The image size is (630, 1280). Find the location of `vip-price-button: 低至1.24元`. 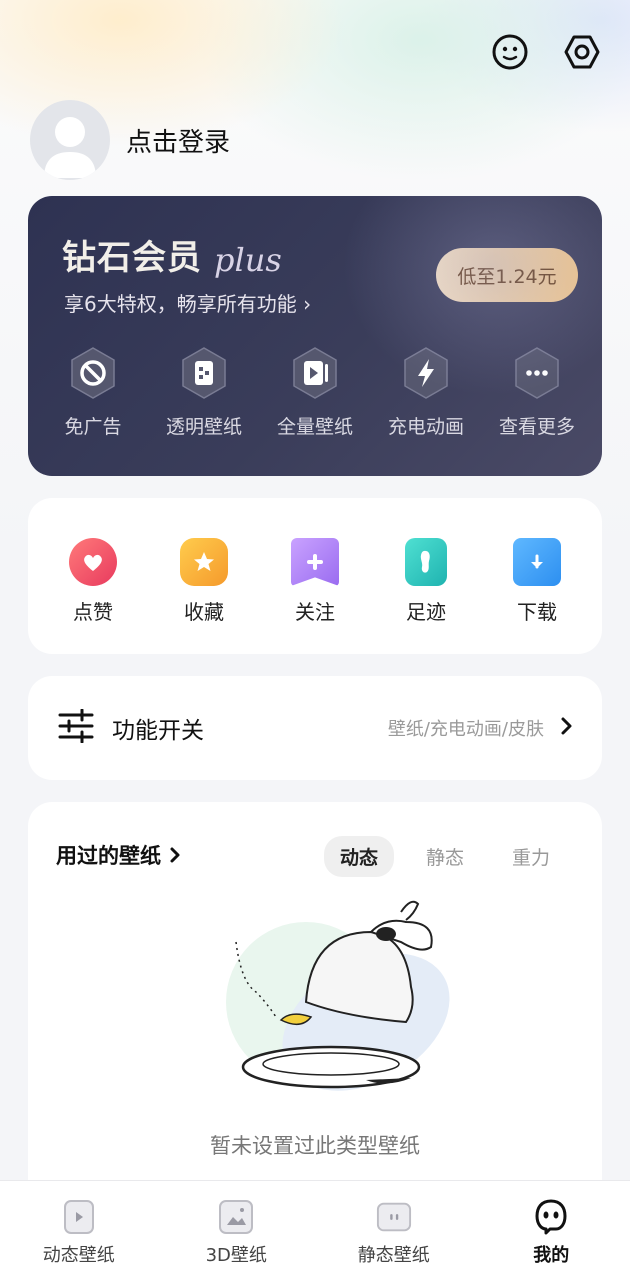

vip-price-button: 低至1.24元 is located at coordinates (507, 275).